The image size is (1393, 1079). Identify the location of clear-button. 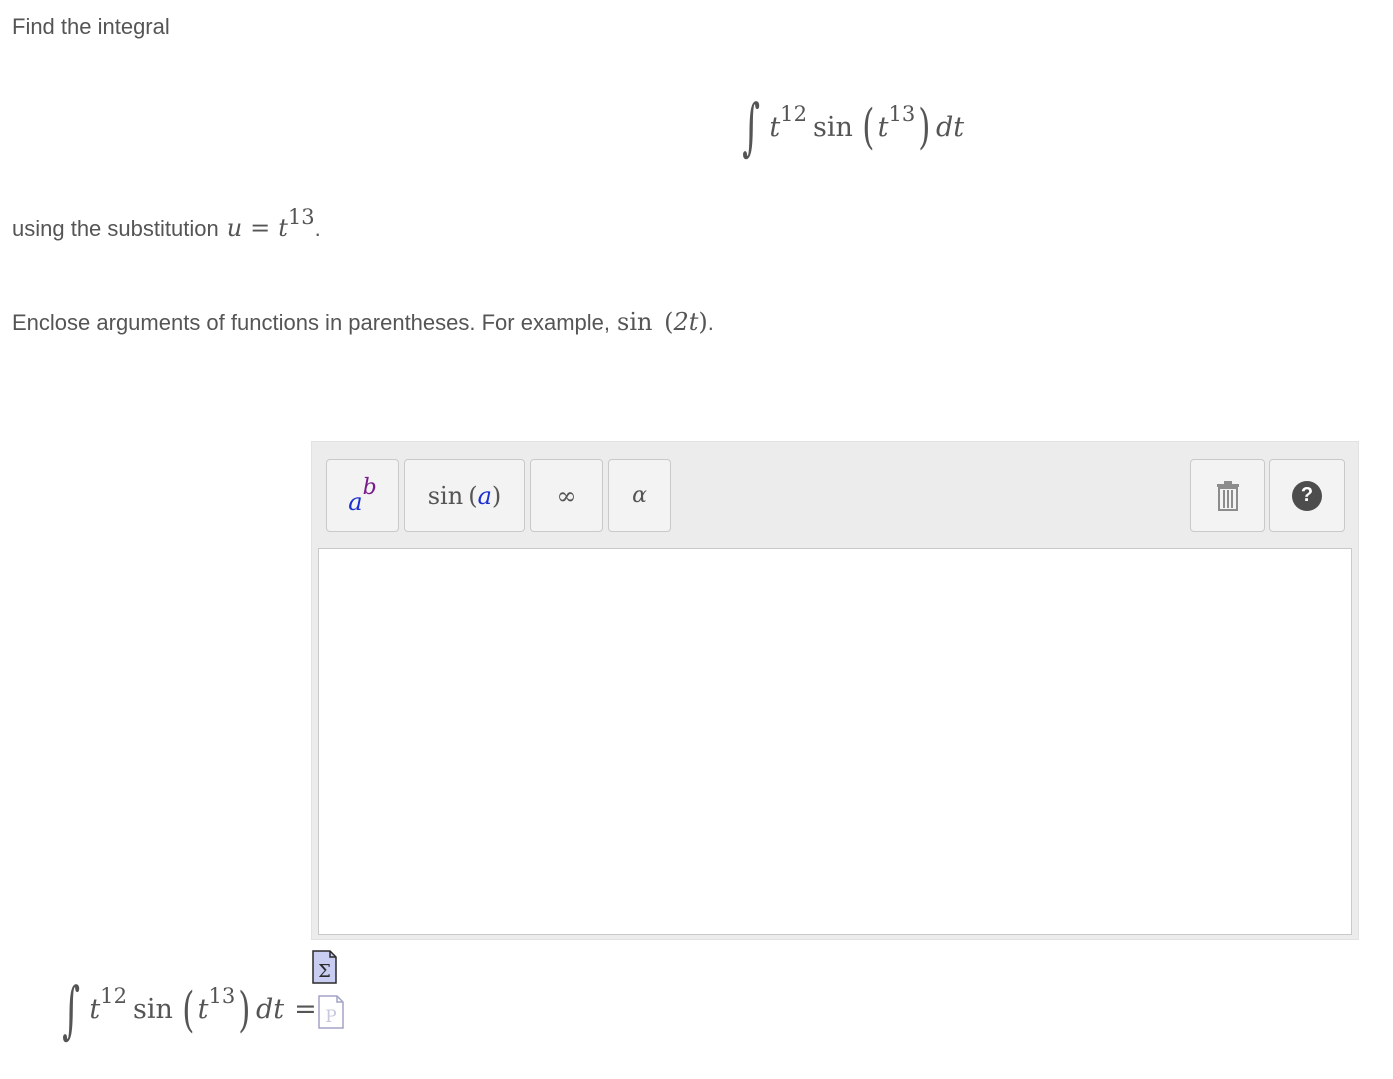
(1227, 495).